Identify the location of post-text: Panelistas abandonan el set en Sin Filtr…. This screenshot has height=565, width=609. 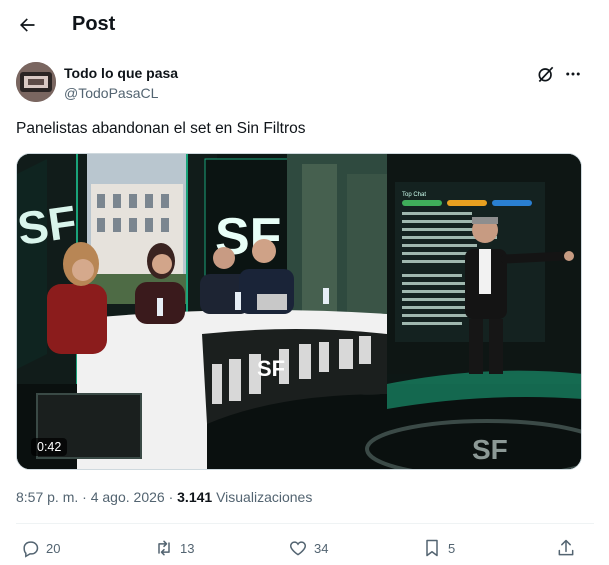
(161, 128).